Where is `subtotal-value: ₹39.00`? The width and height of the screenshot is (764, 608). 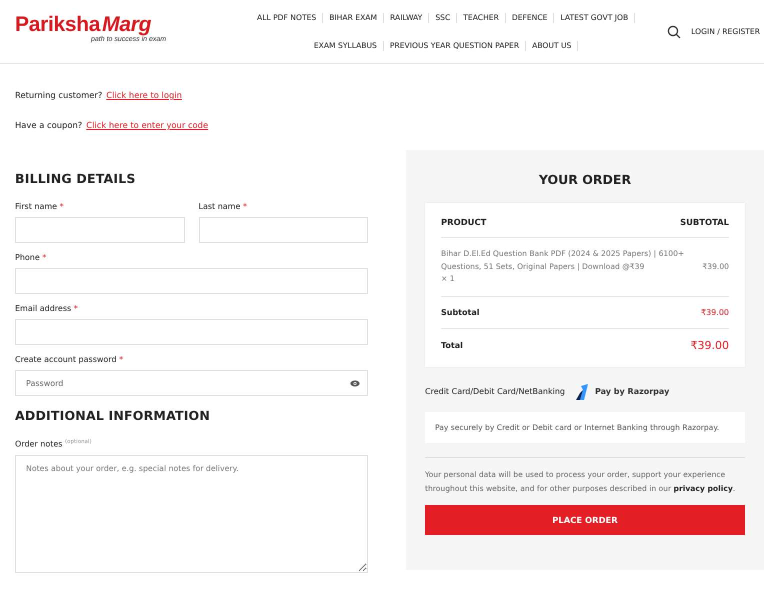 subtotal-value: ₹39.00 is located at coordinates (715, 312).